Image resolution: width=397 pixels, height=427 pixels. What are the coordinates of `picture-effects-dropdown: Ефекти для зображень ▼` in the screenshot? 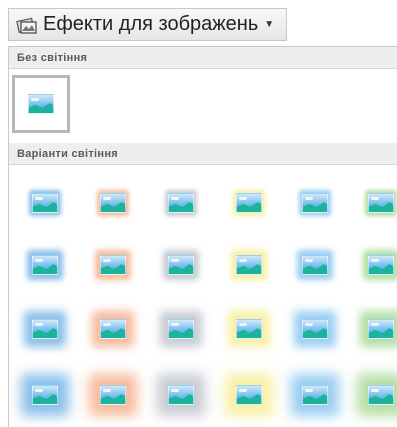 It's located at (147, 24).